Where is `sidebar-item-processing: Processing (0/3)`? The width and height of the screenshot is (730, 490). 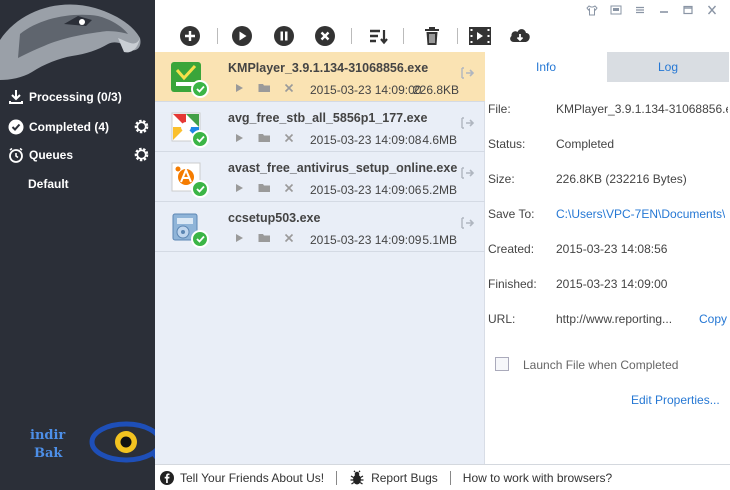 sidebar-item-processing: Processing (0/3) is located at coordinates (65, 97).